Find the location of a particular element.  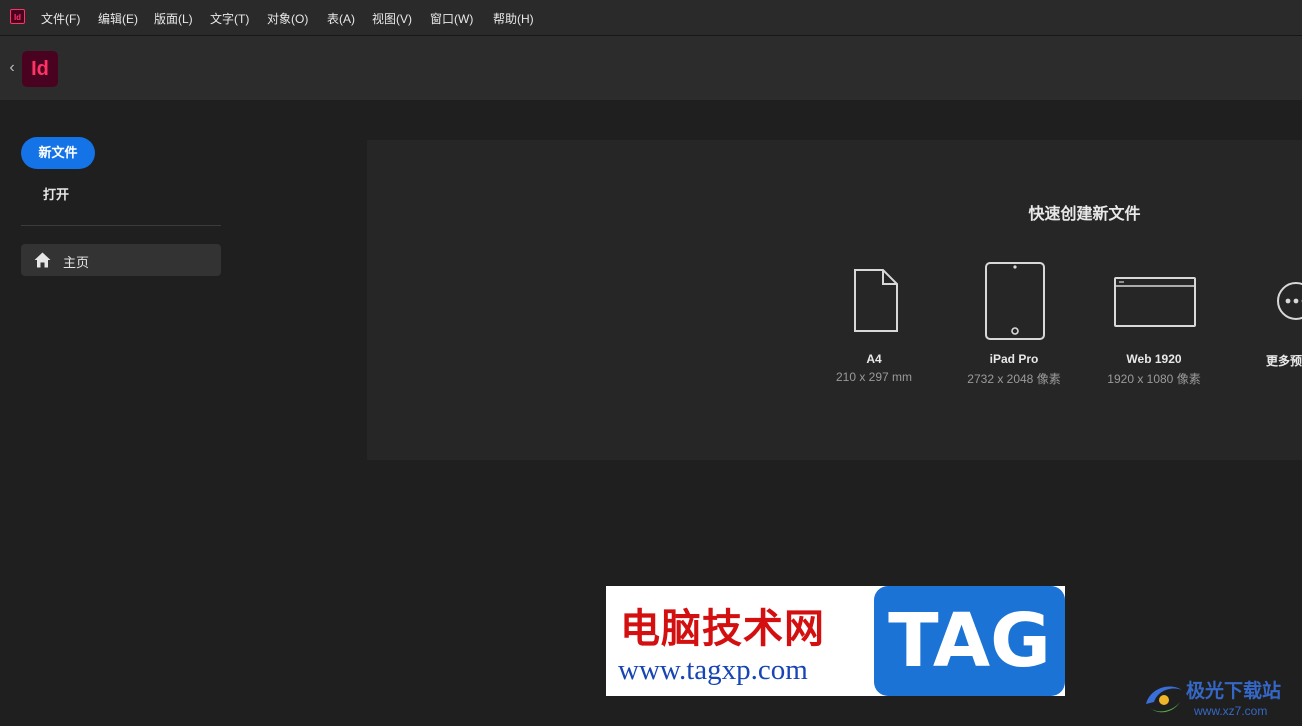

quick-create-title: 快速创建新文件 is located at coordinates (1084, 214).